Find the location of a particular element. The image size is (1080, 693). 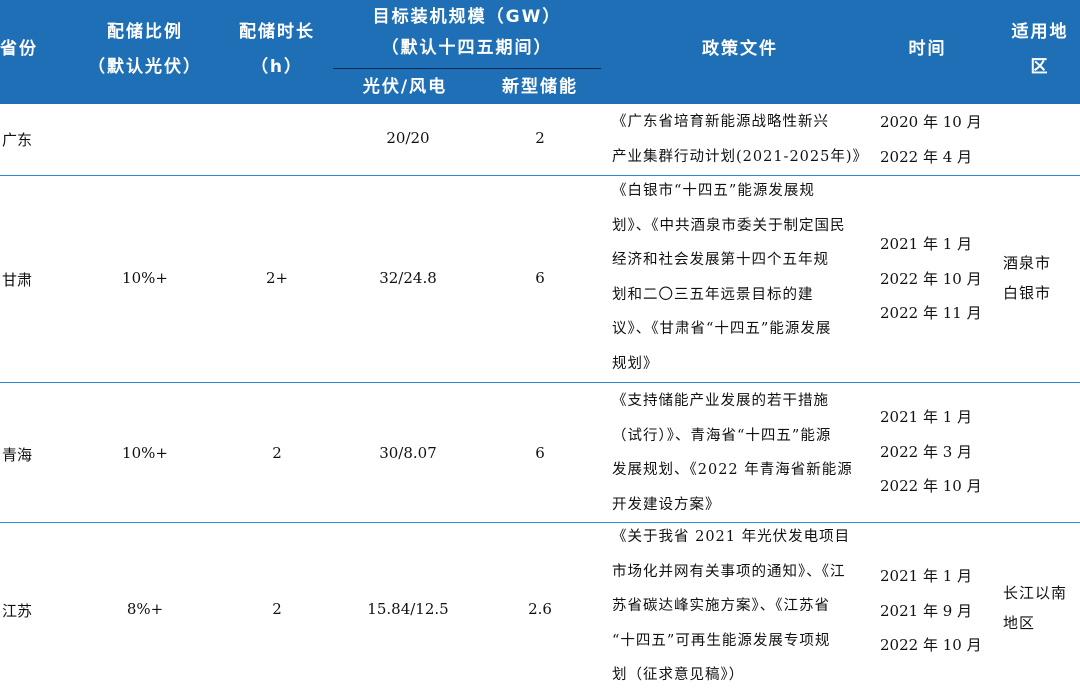

header-divider is located at coordinates (467, 68).